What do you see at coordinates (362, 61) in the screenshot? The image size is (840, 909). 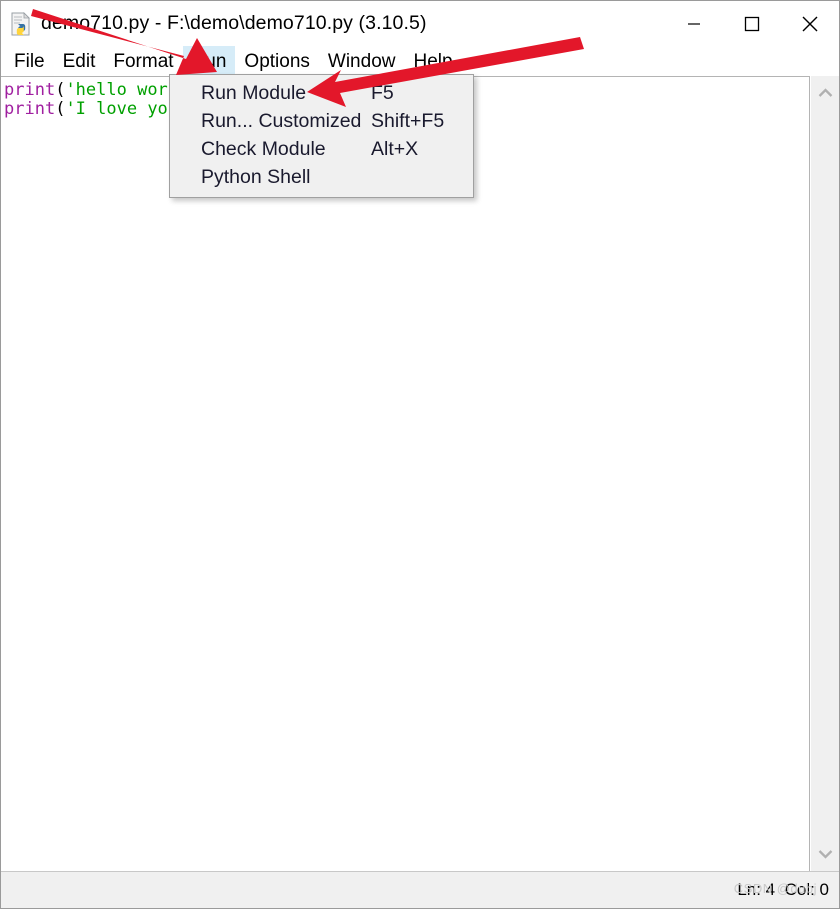 I see `menu-window: Window` at bounding box center [362, 61].